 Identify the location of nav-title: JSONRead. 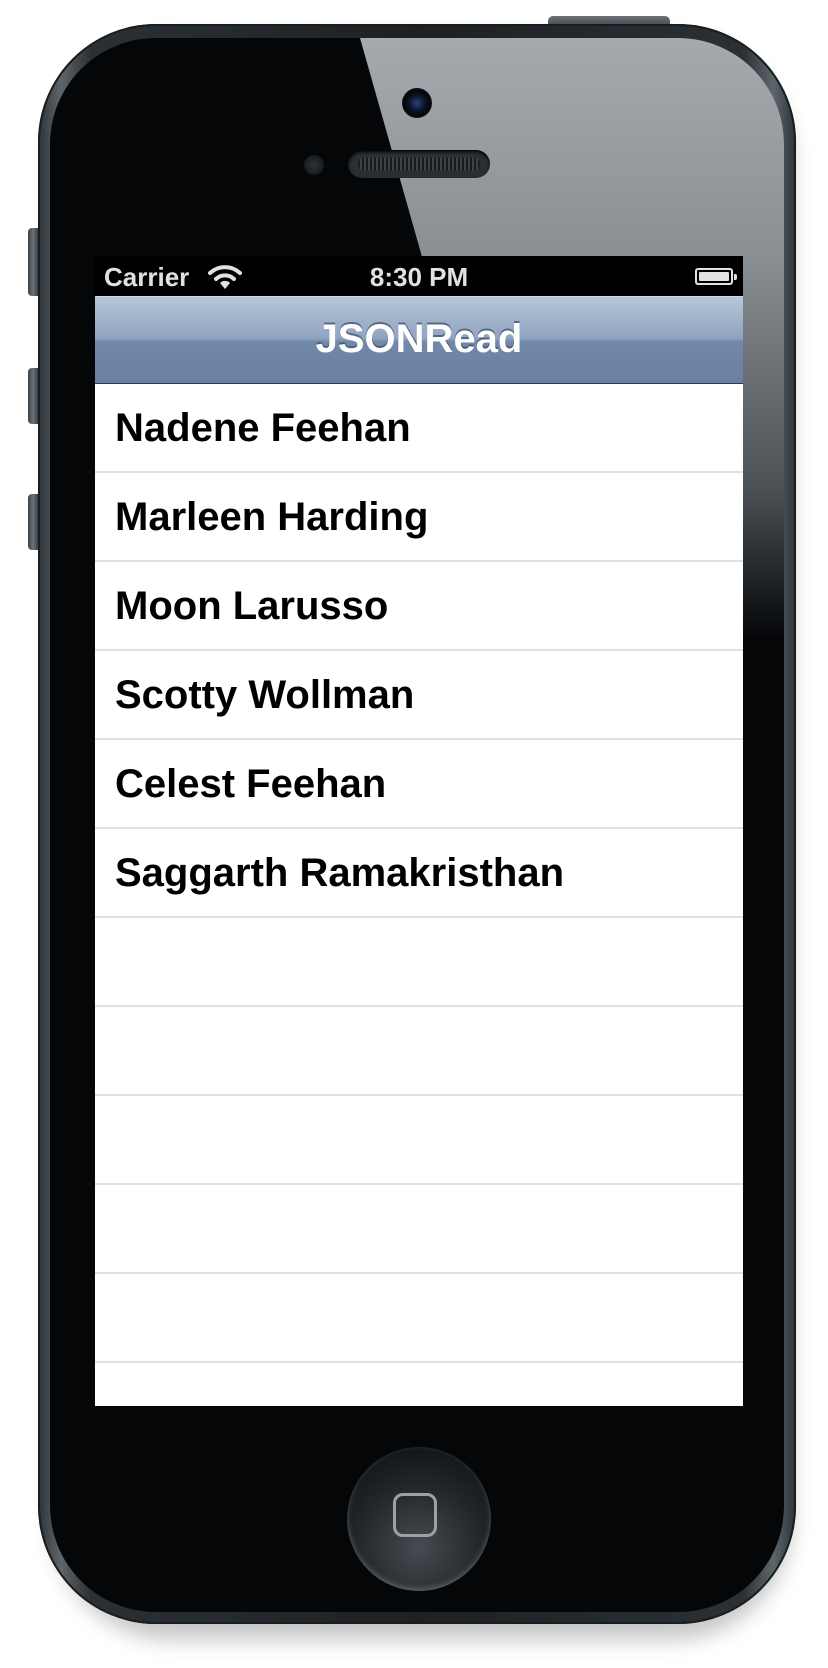
(419, 339).